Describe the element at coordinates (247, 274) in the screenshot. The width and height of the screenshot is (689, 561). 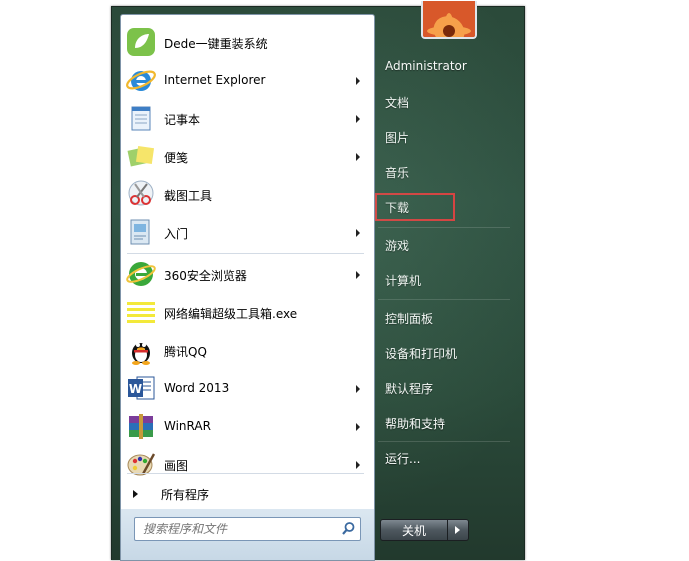
I see `program-item-360-browser: 360安全浏览器` at that location.